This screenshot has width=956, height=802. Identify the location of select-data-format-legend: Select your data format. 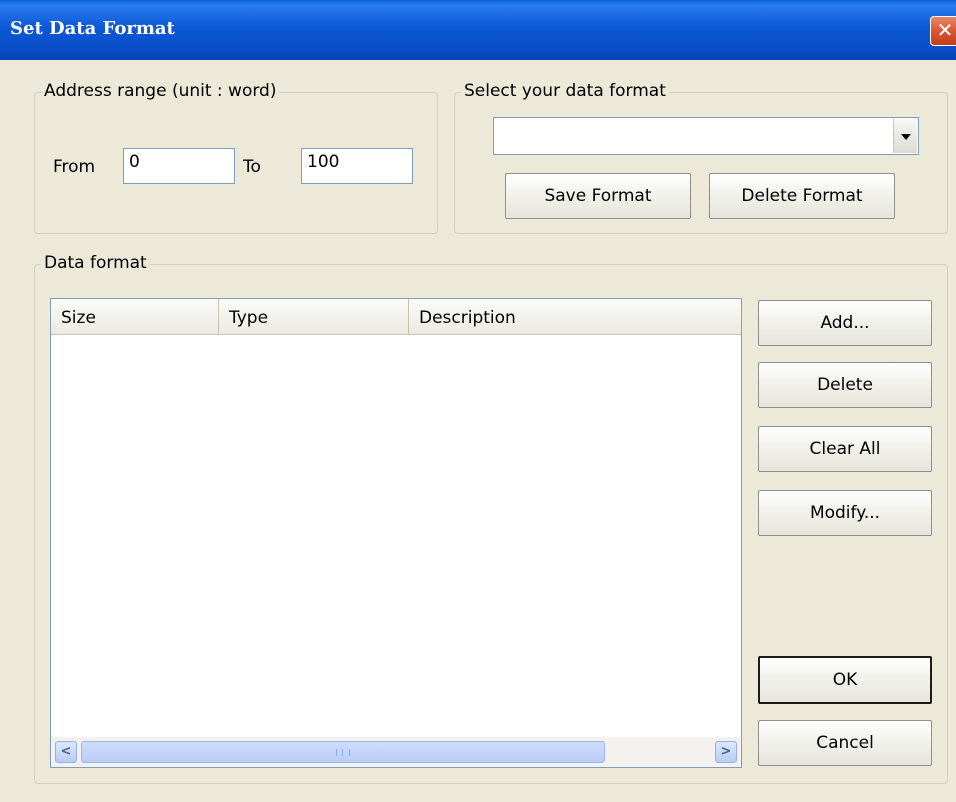
(565, 91).